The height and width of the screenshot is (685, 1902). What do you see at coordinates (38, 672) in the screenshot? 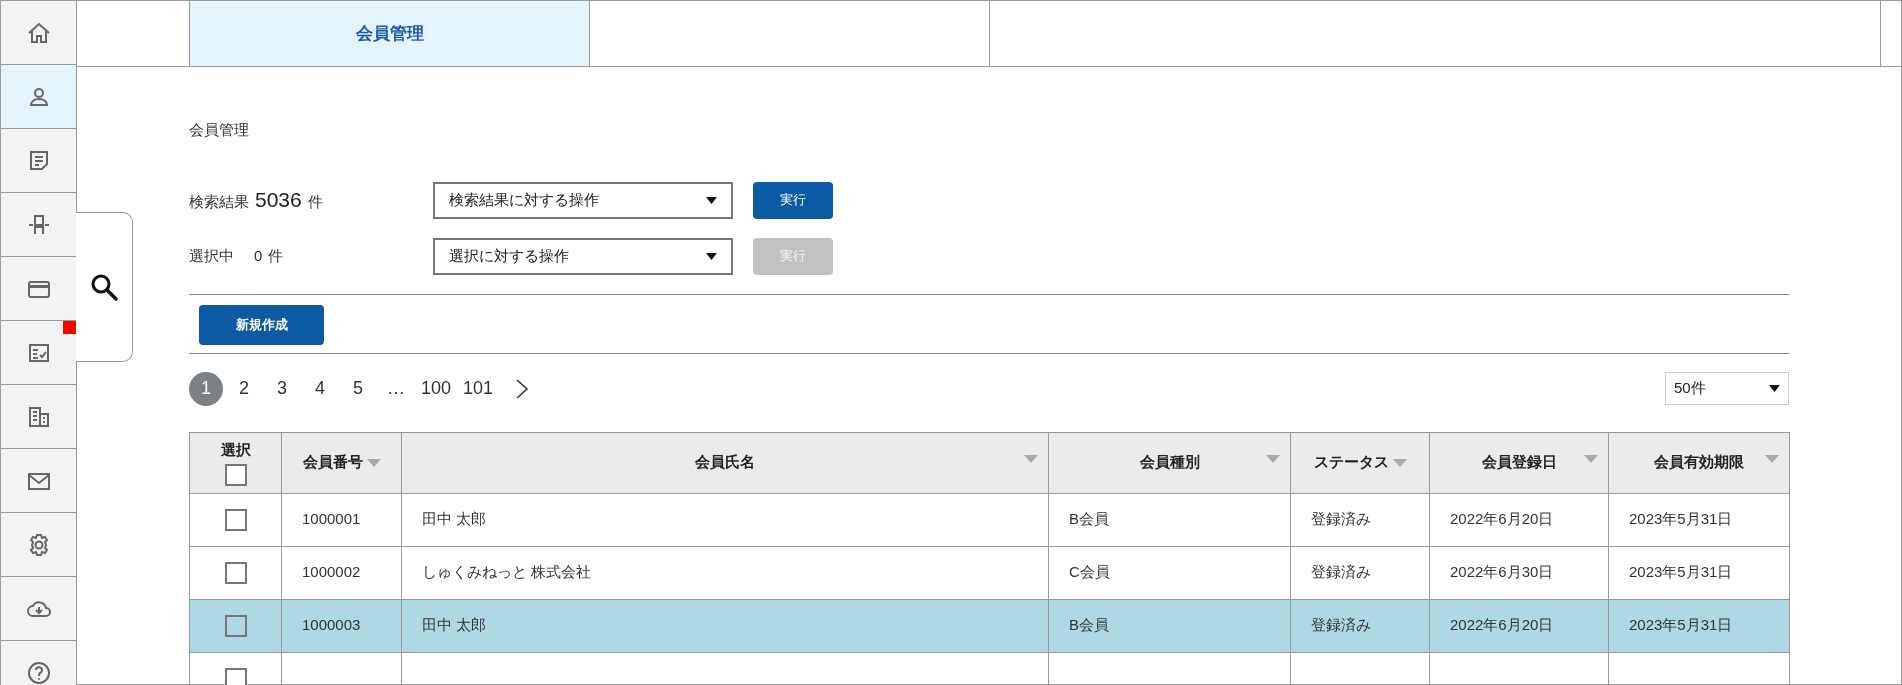
I see `help-icon` at bounding box center [38, 672].